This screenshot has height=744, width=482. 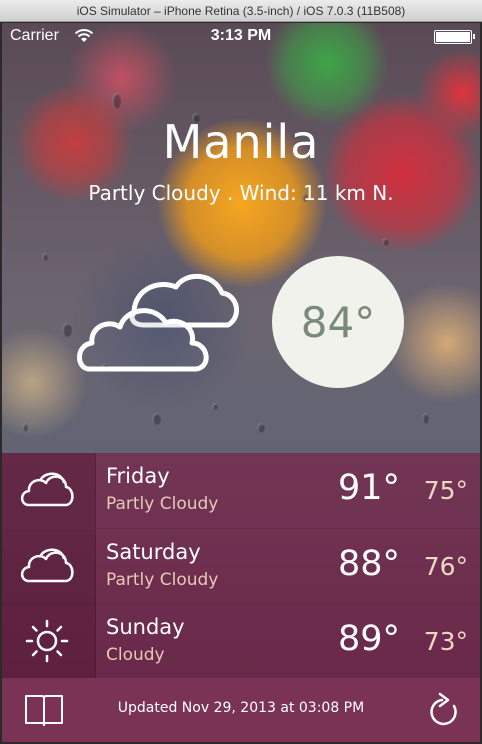 What do you see at coordinates (241, 490) in the screenshot?
I see `forecast-row-friday: Friday Partly Cloudy 91° 75°` at bounding box center [241, 490].